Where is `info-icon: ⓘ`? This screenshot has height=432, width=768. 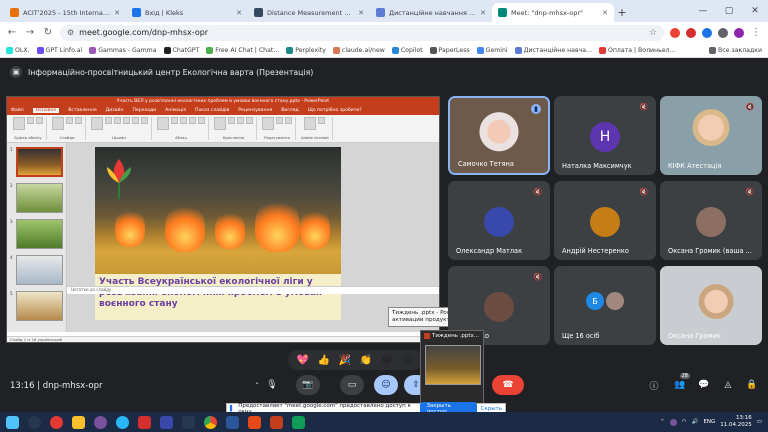
info-icon: ⓘ is located at coordinates (654, 385).